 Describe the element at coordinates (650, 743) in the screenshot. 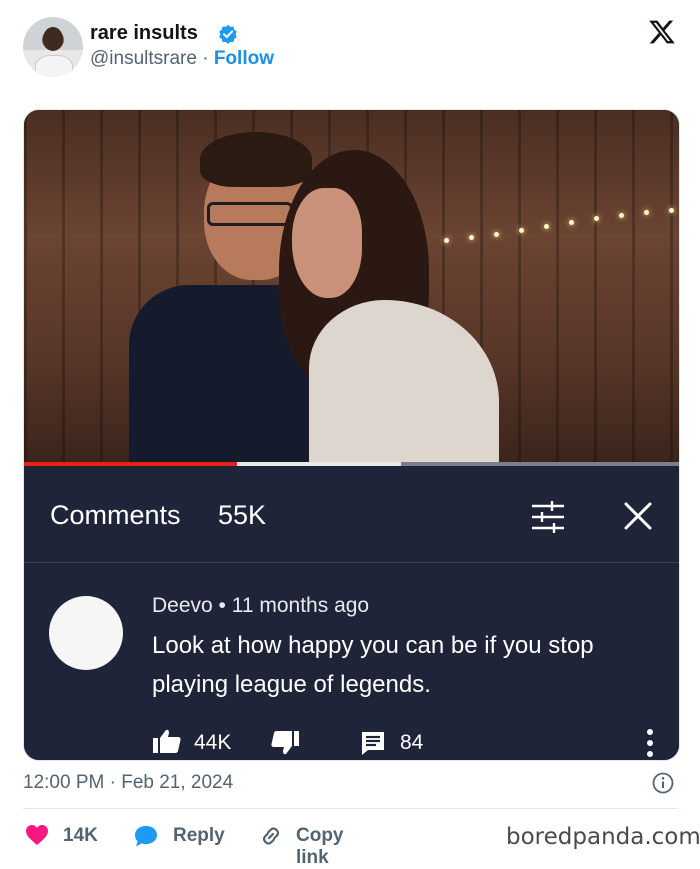

I see `more-options-icon` at that location.